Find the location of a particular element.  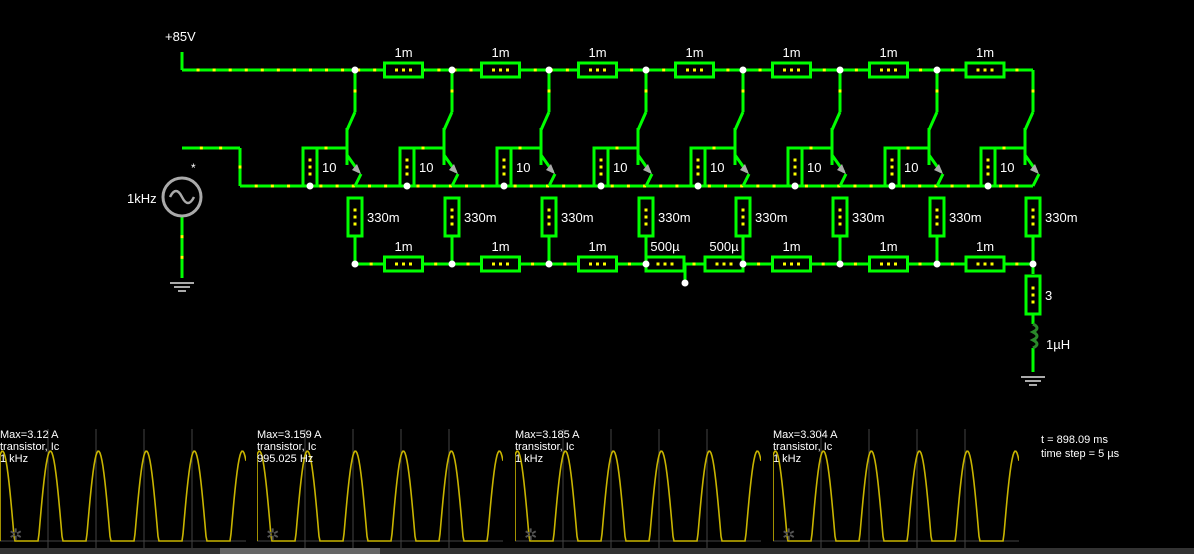

top-resistor-label: 1m is located at coordinates (694, 52).